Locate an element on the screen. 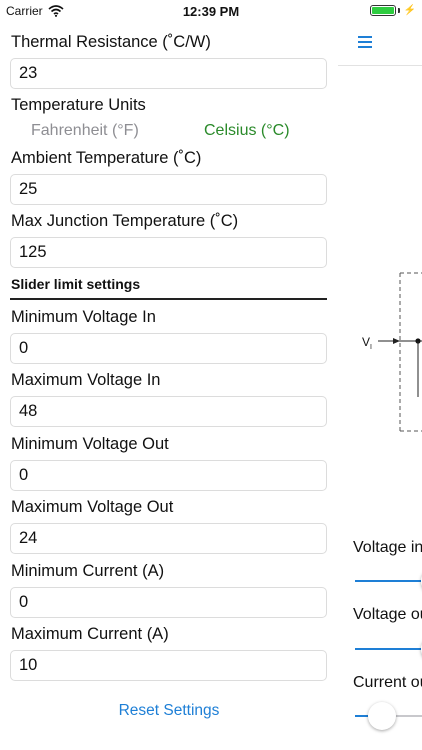 The image size is (422, 750). ambient-temperature-label: Ambient Temperature (˚C) is located at coordinates (106, 158).